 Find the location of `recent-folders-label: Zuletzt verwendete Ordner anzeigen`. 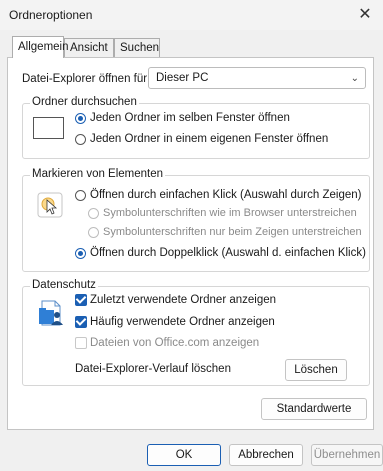

recent-folders-label: Zuletzt verwendete Ordner anzeigen is located at coordinates (183, 300).